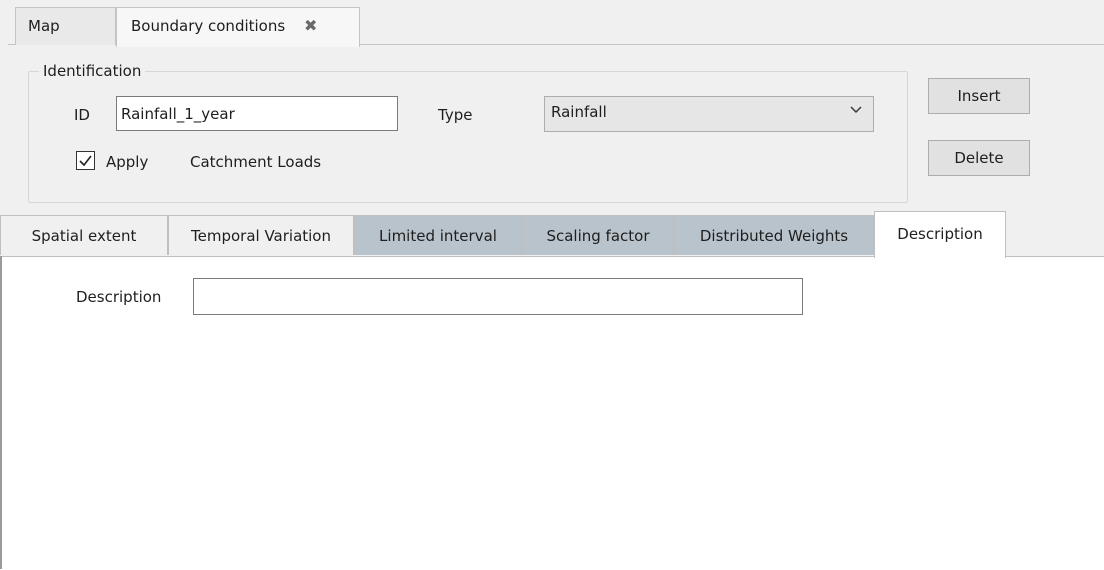  I want to click on tab-description: Description, so click(940, 234).